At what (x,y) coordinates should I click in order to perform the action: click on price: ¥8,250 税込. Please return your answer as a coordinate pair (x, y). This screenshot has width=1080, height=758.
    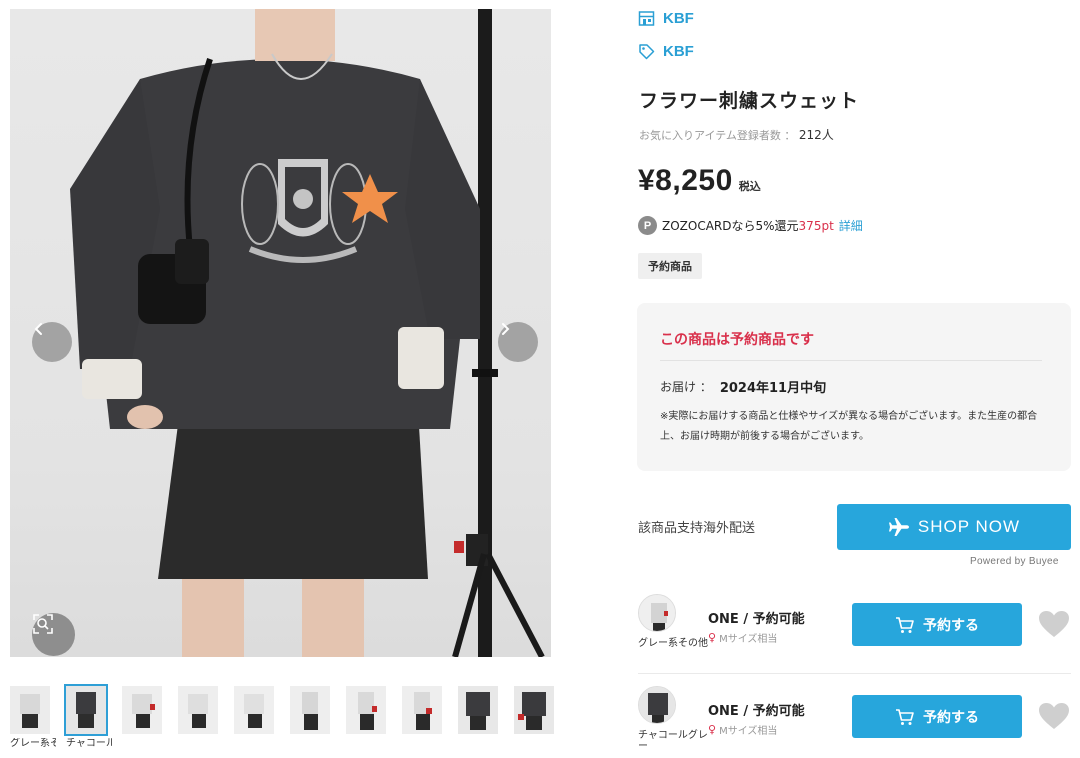
    Looking at the image, I should click on (699, 181).